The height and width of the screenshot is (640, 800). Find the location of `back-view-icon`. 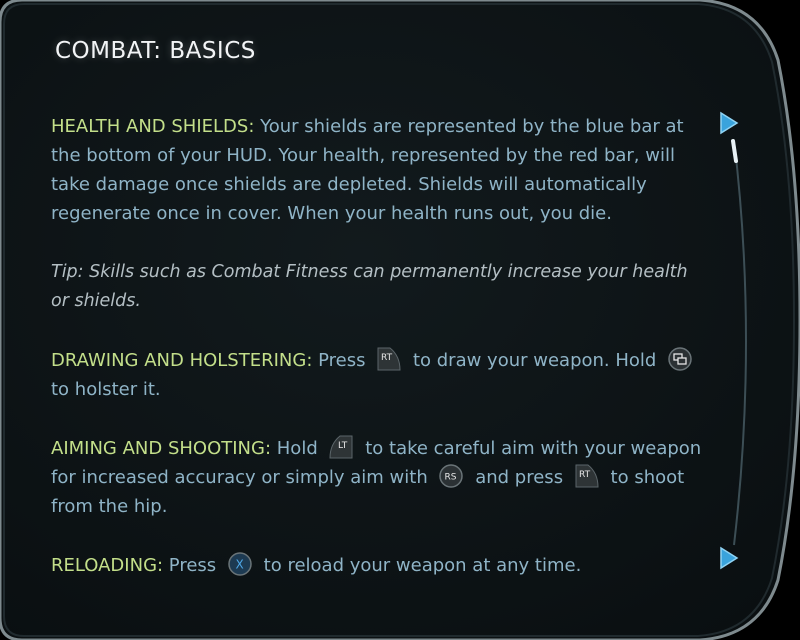

back-view-icon is located at coordinates (680, 359).